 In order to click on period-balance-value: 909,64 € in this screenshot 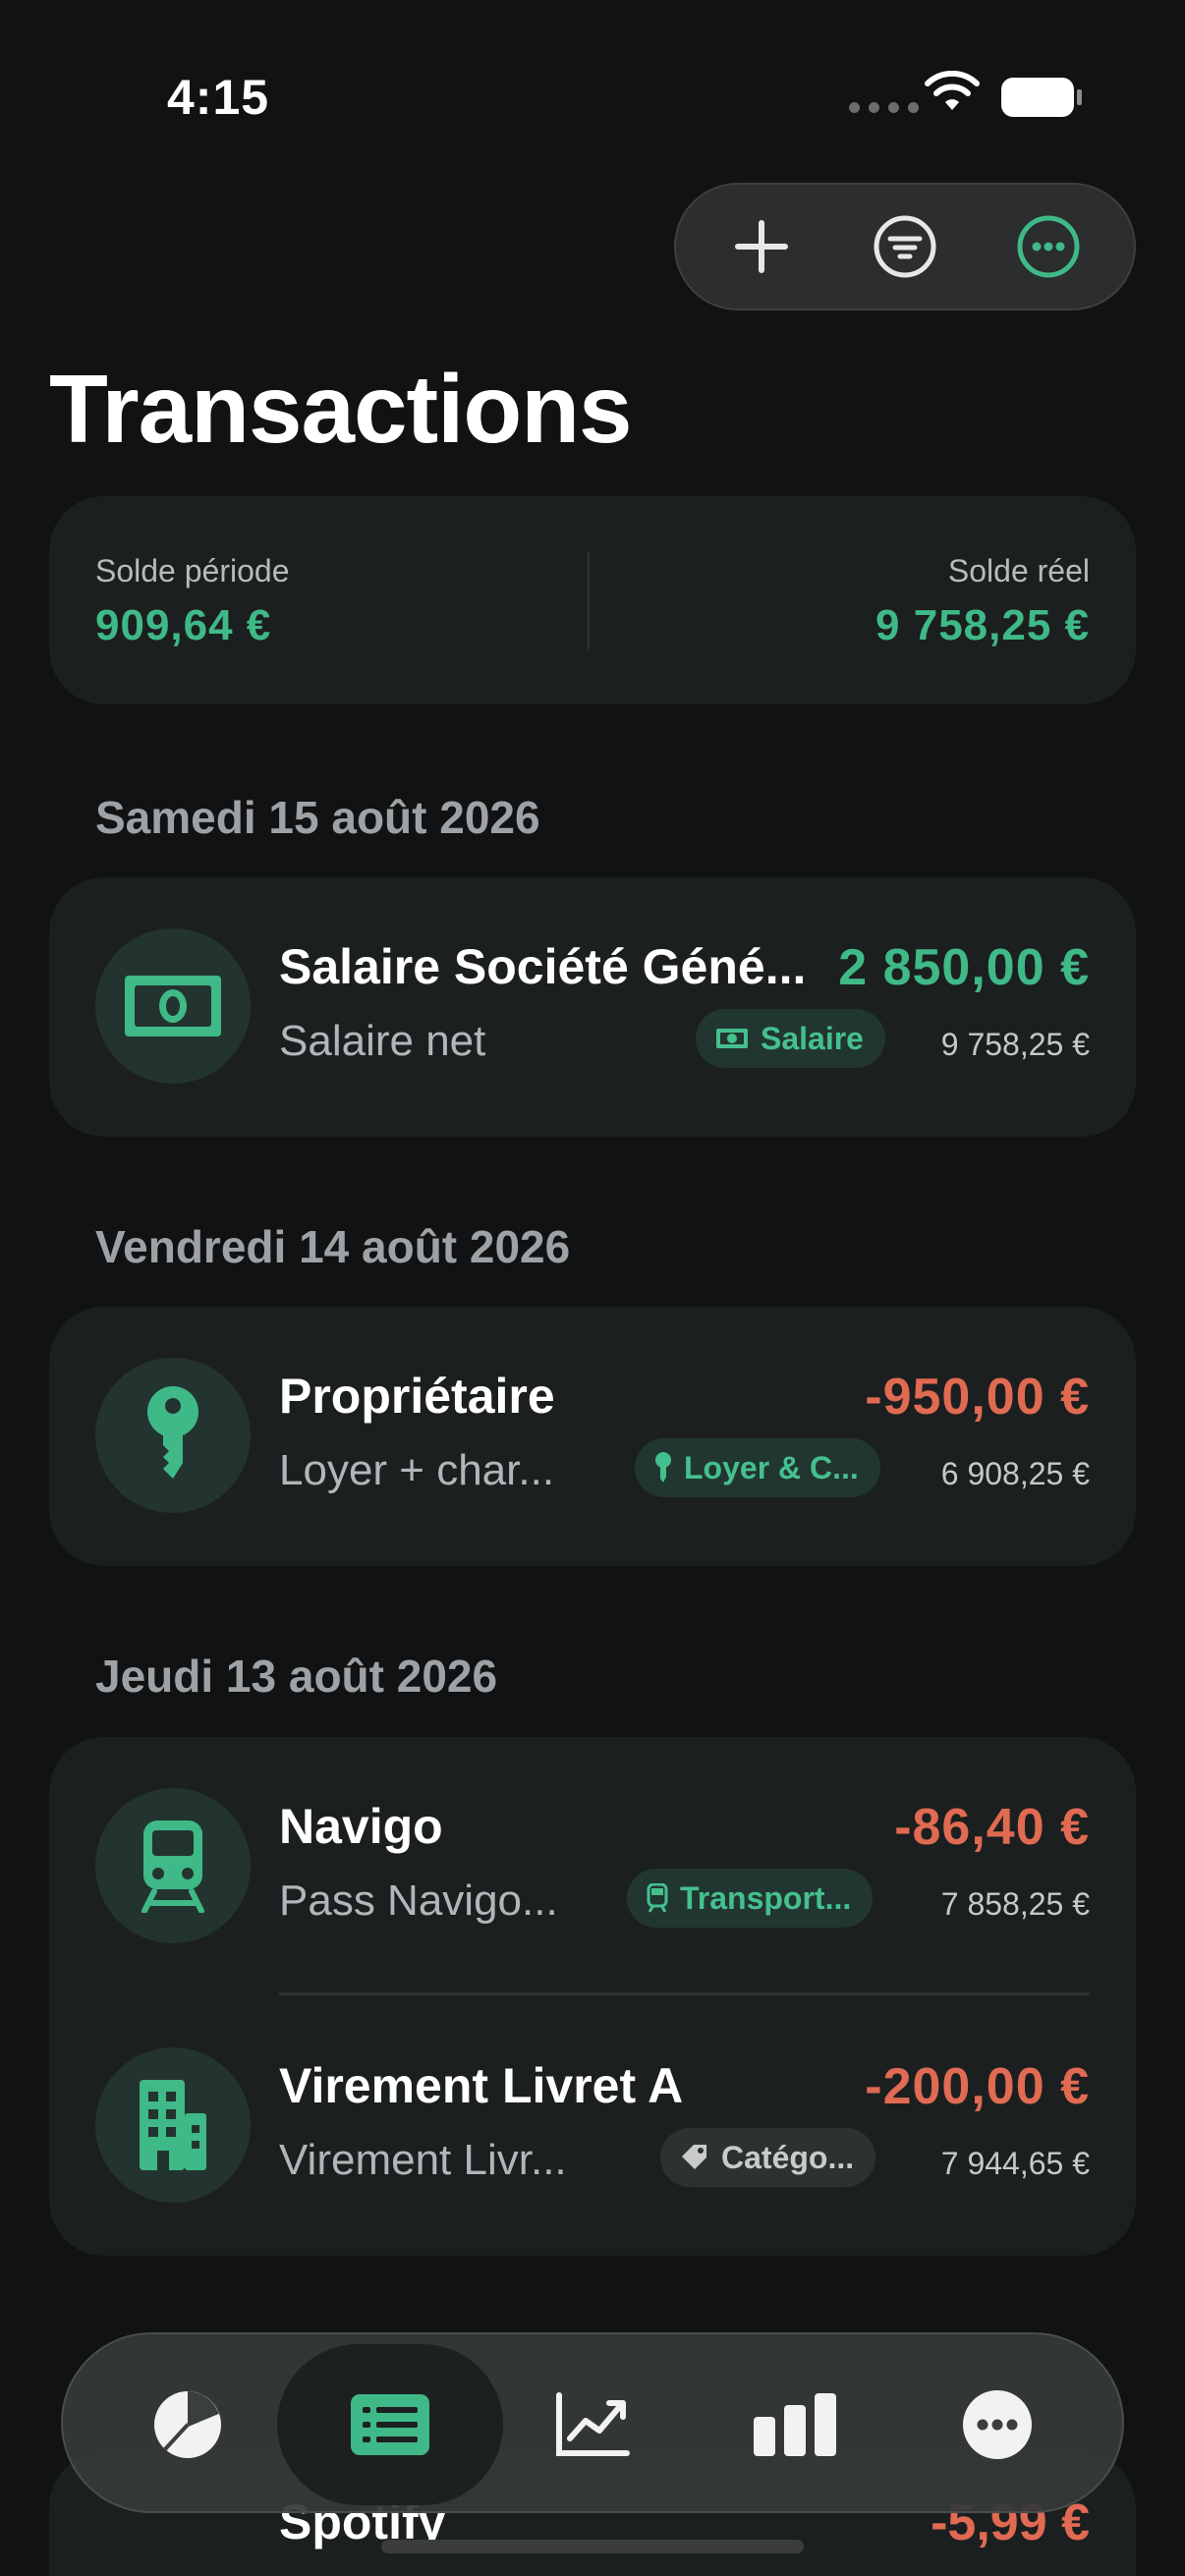, I will do `click(184, 625)`.